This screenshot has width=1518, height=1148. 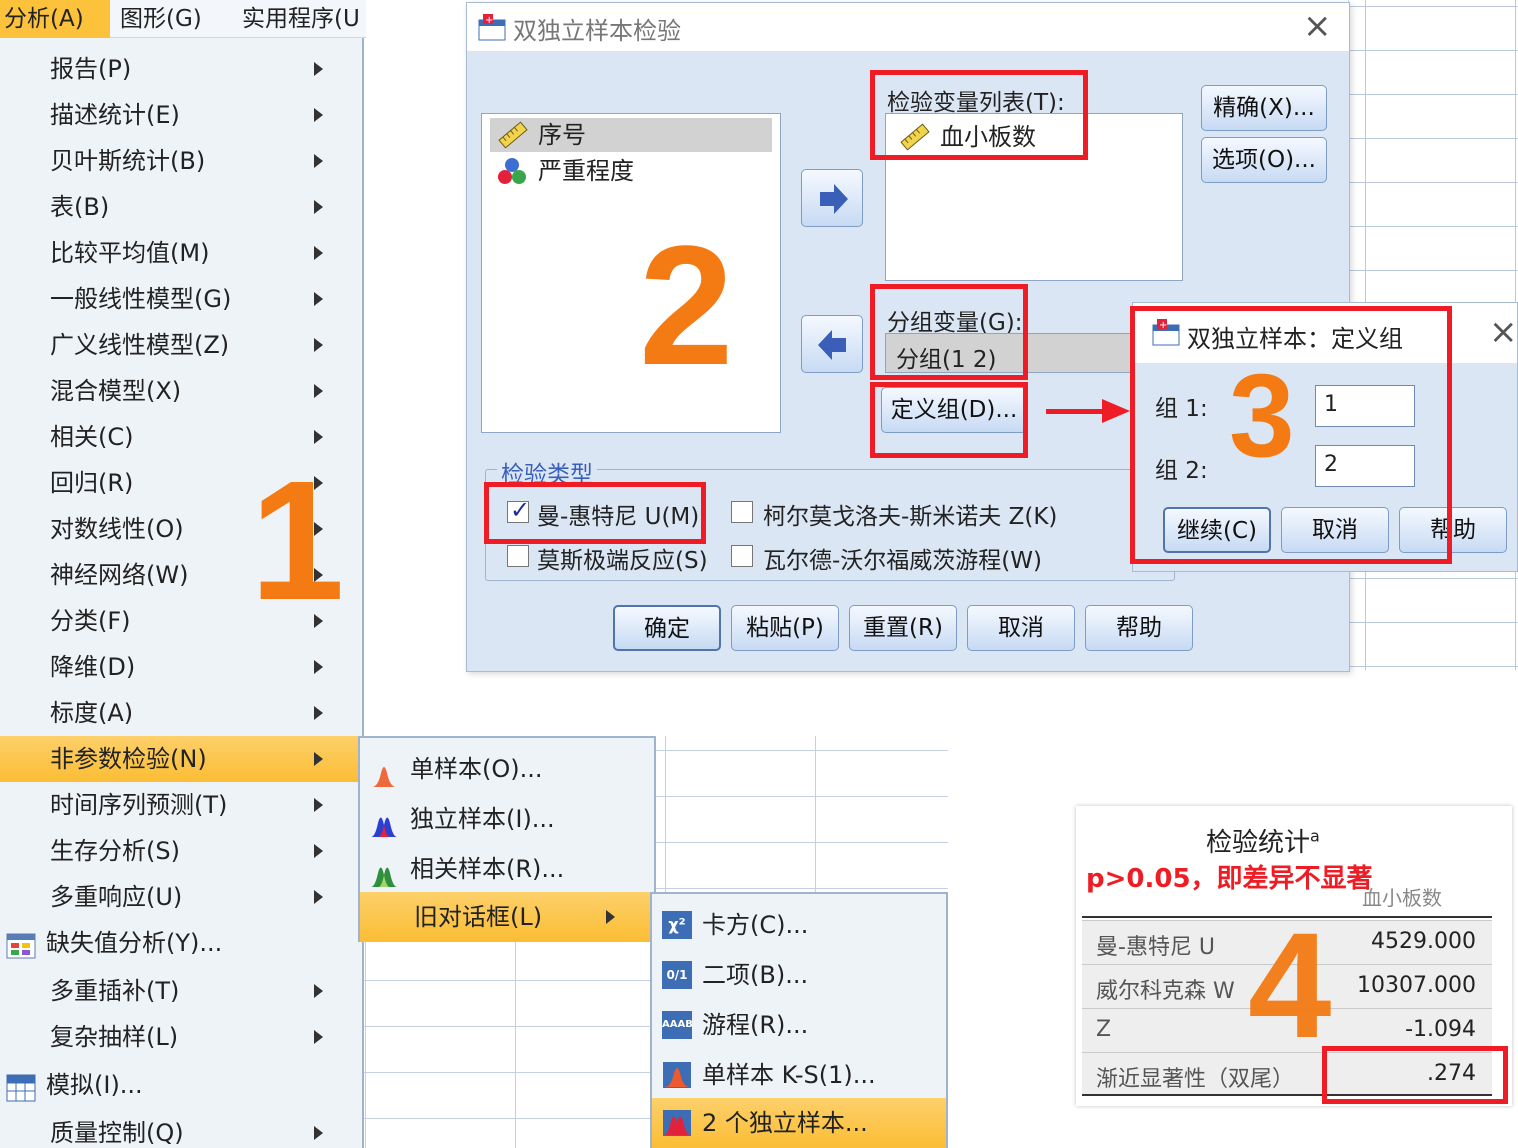 I want to click on two-independent-icon, so click(x=677, y=1123).